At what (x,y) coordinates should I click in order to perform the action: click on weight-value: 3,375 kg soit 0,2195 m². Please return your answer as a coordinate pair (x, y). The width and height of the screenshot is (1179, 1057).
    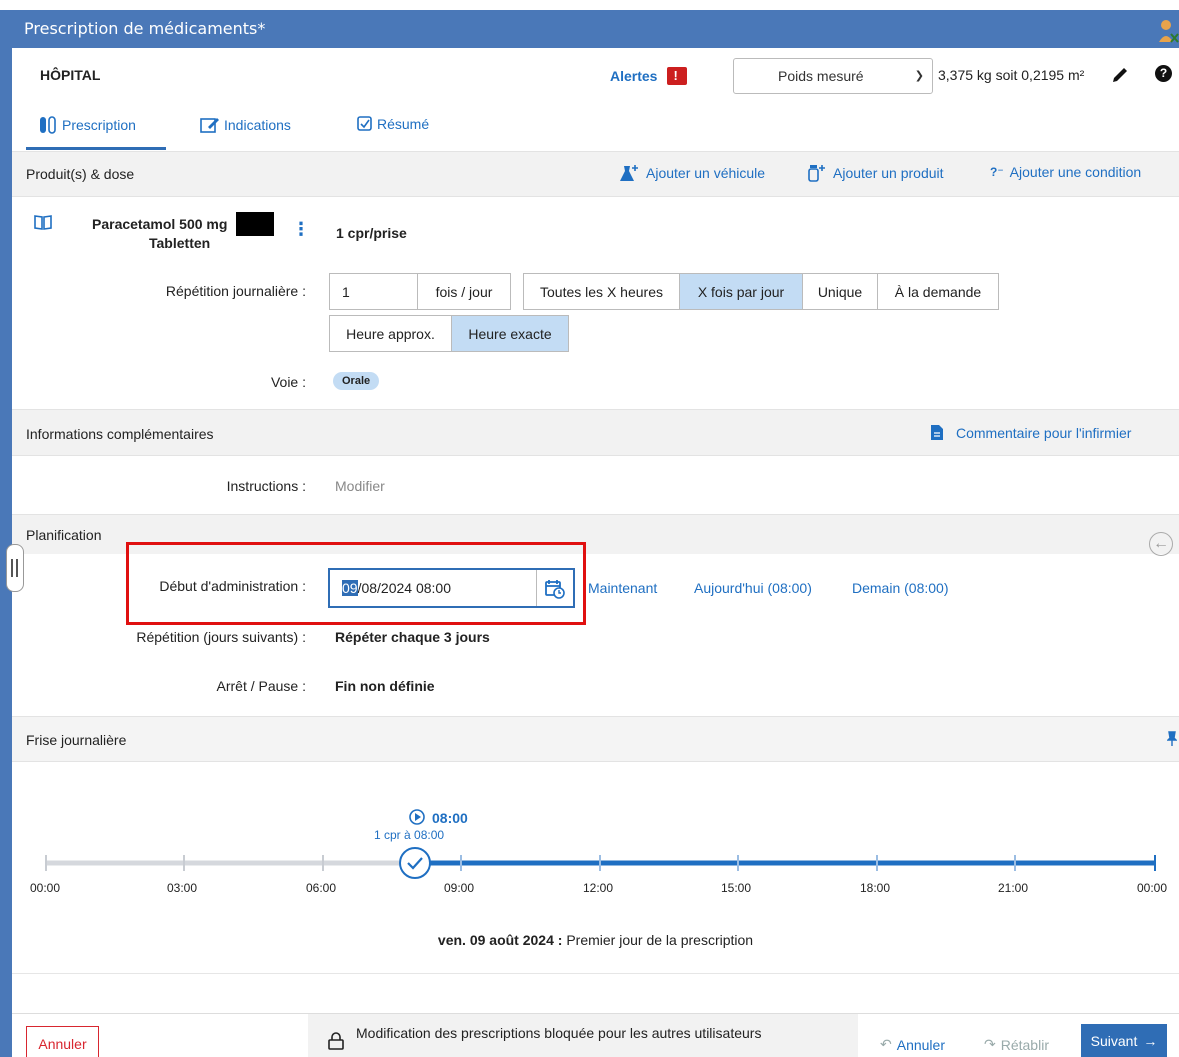
    Looking at the image, I should click on (1011, 75).